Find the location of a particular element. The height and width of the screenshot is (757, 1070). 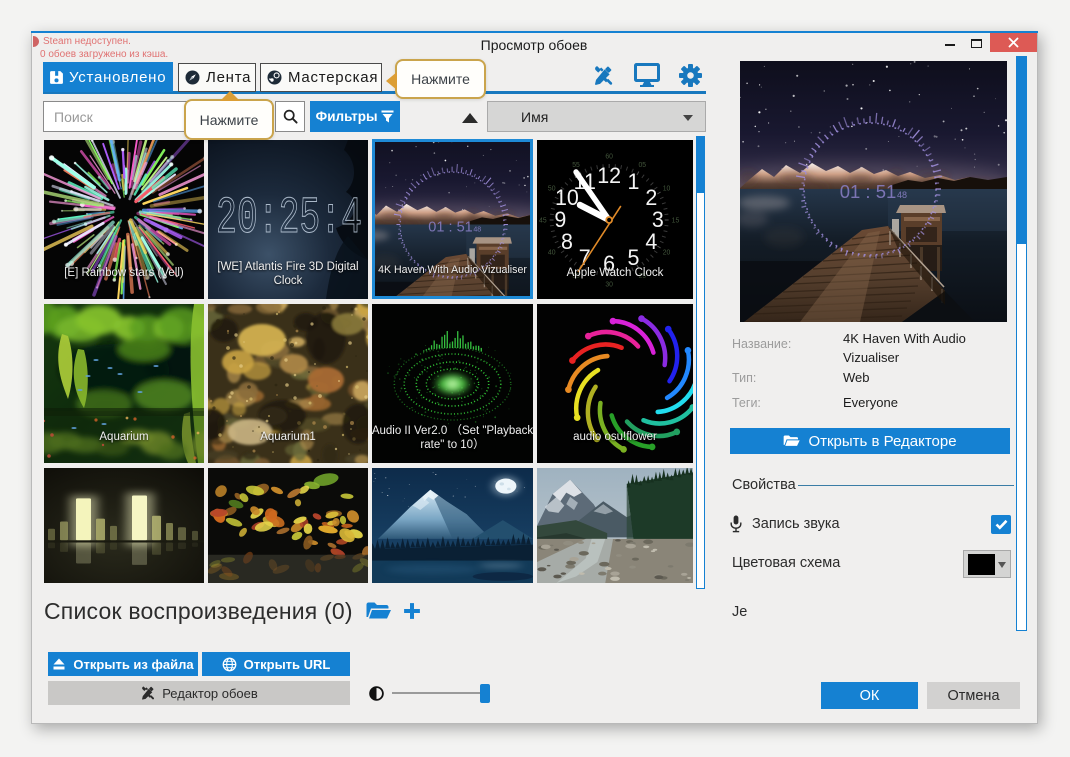

svg-text: 45 is located at coordinates (543, 220).